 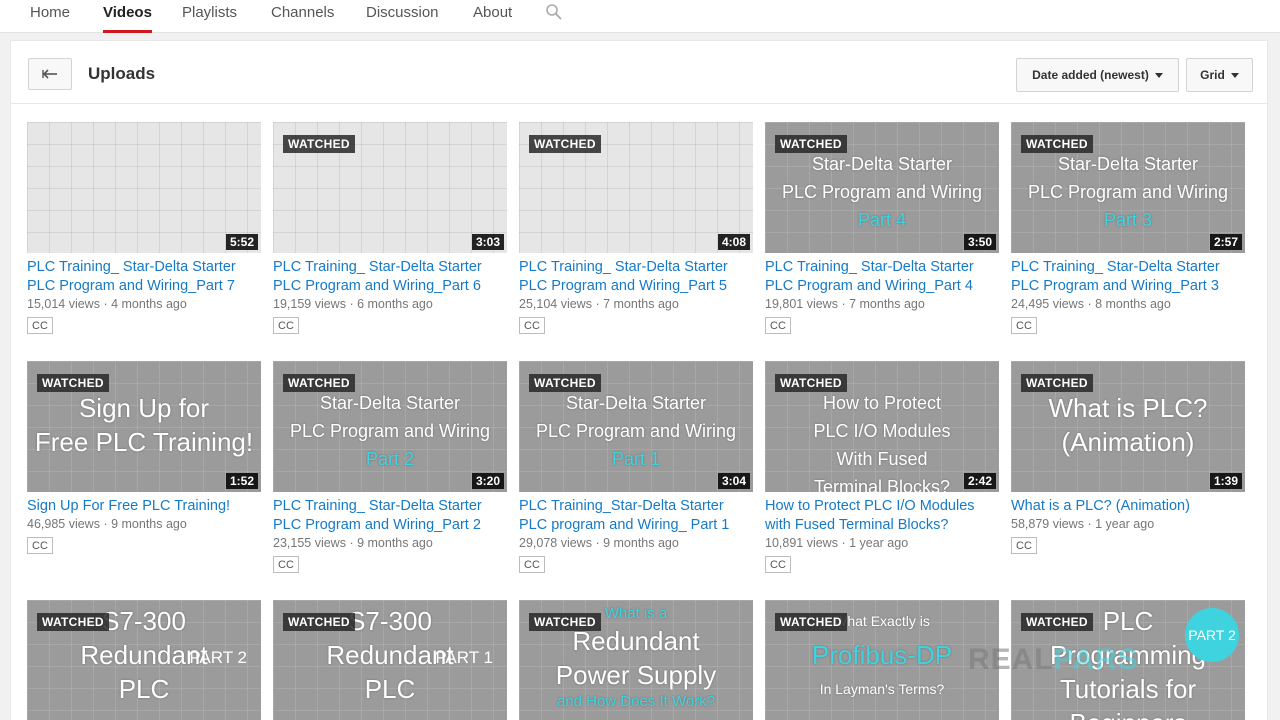 I want to click on search-icon, so click(x=554, y=12).